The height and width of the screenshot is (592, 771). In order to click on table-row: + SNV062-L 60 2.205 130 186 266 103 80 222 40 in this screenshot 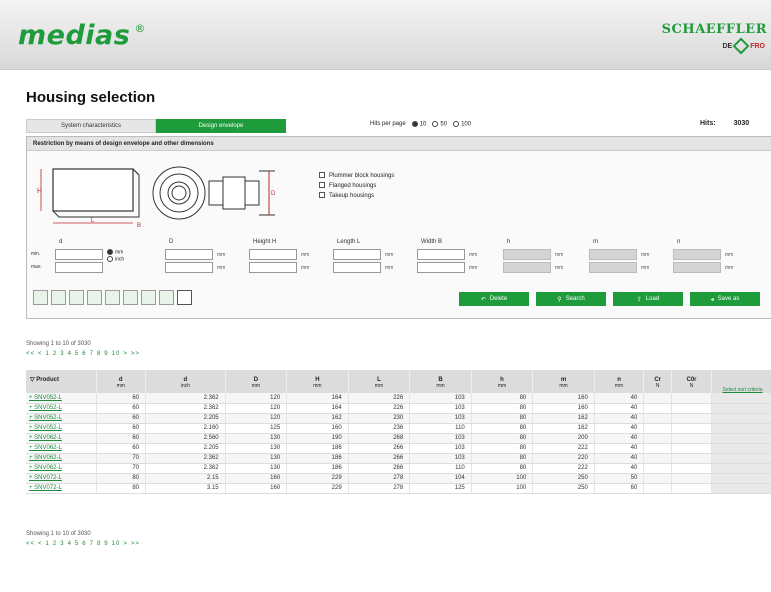, I will do `click(398, 448)`.